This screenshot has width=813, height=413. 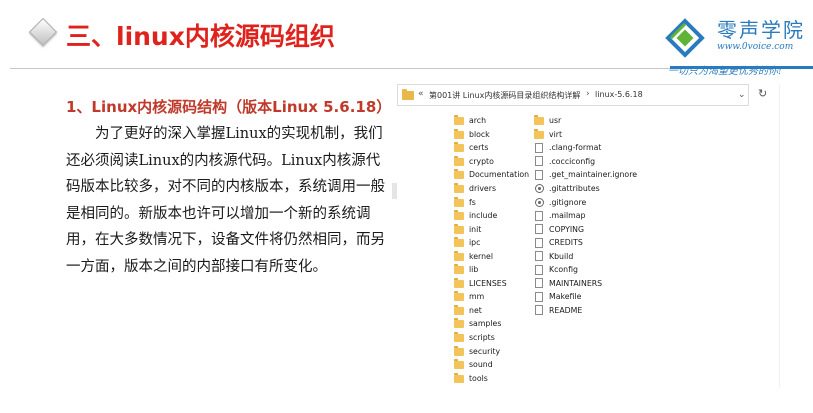 I want to click on file-name: Kbuild, so click(x=561, y=256).